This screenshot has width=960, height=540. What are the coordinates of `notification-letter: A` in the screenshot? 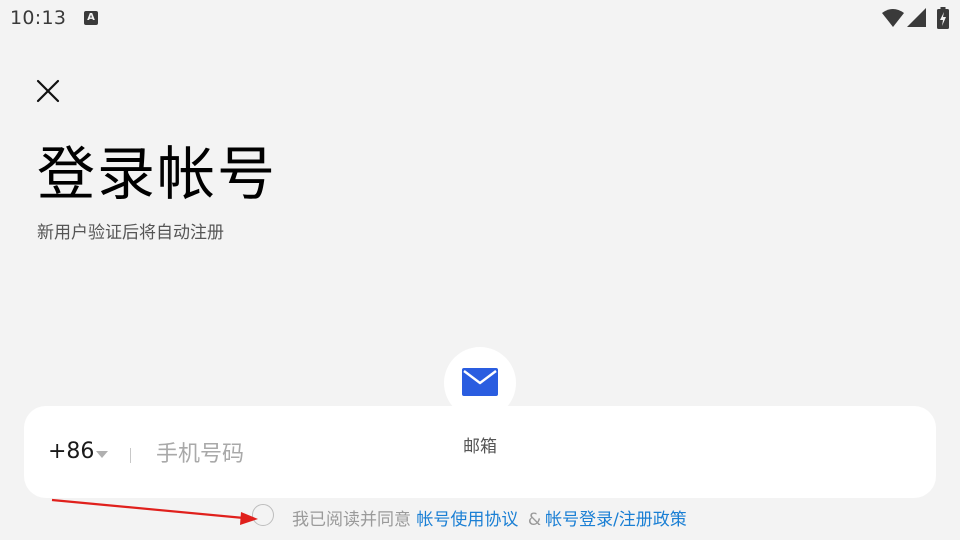 It's located at (91, 17).